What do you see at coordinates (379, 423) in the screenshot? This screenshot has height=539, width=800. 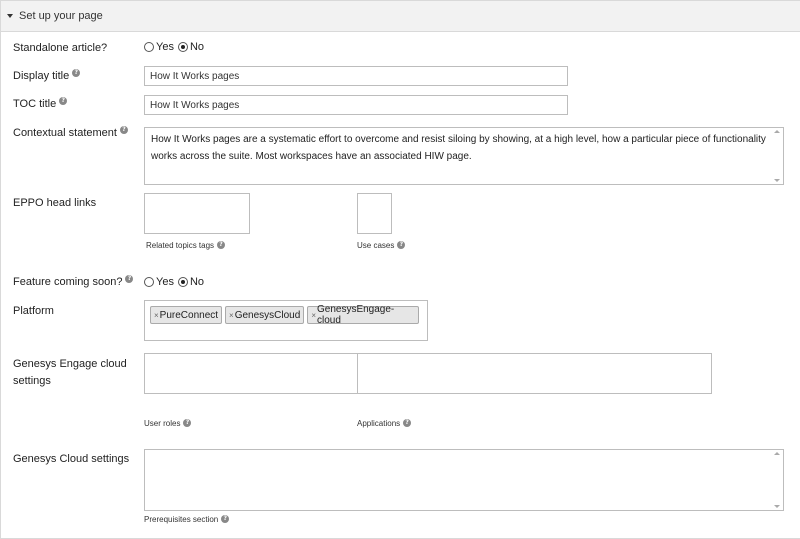 I see `applications-caption-text: Applications` at bounding box center [379, 423].